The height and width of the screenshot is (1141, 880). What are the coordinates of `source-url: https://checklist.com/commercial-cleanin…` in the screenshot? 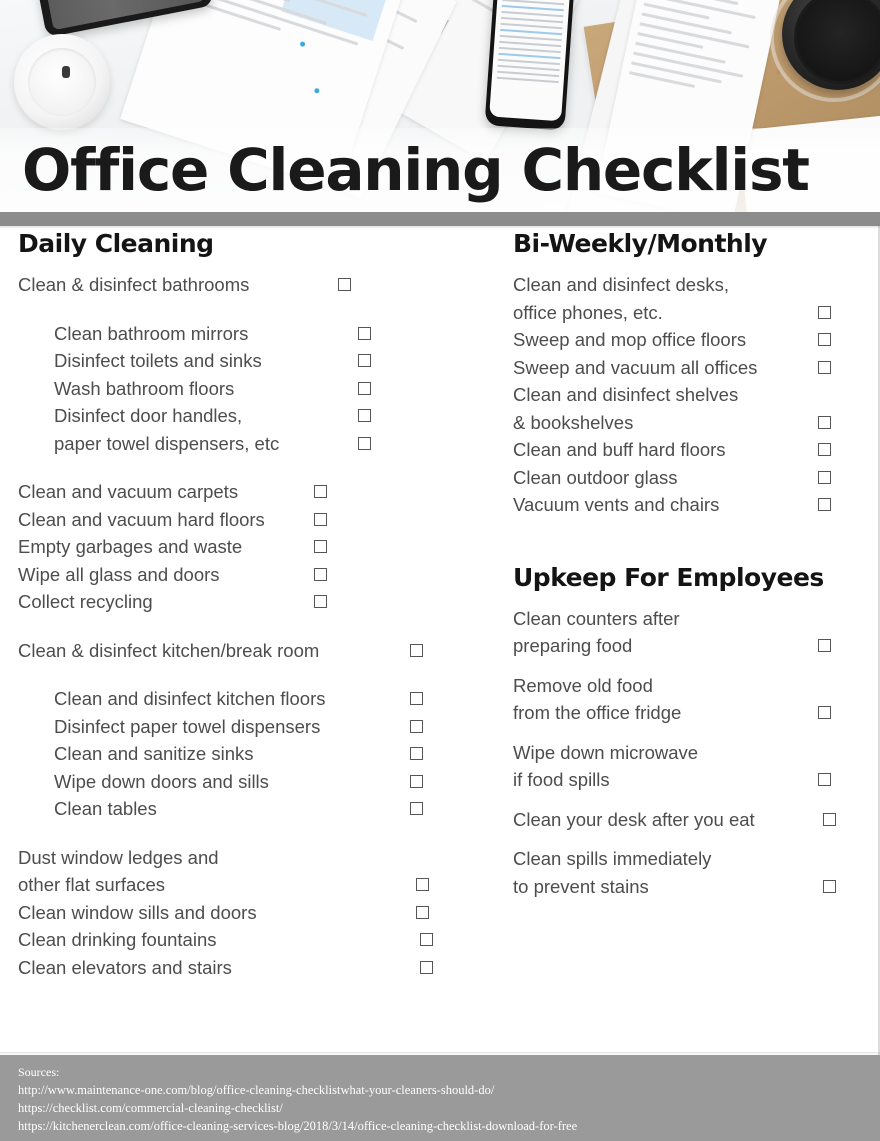 It's located at (449, 1108).